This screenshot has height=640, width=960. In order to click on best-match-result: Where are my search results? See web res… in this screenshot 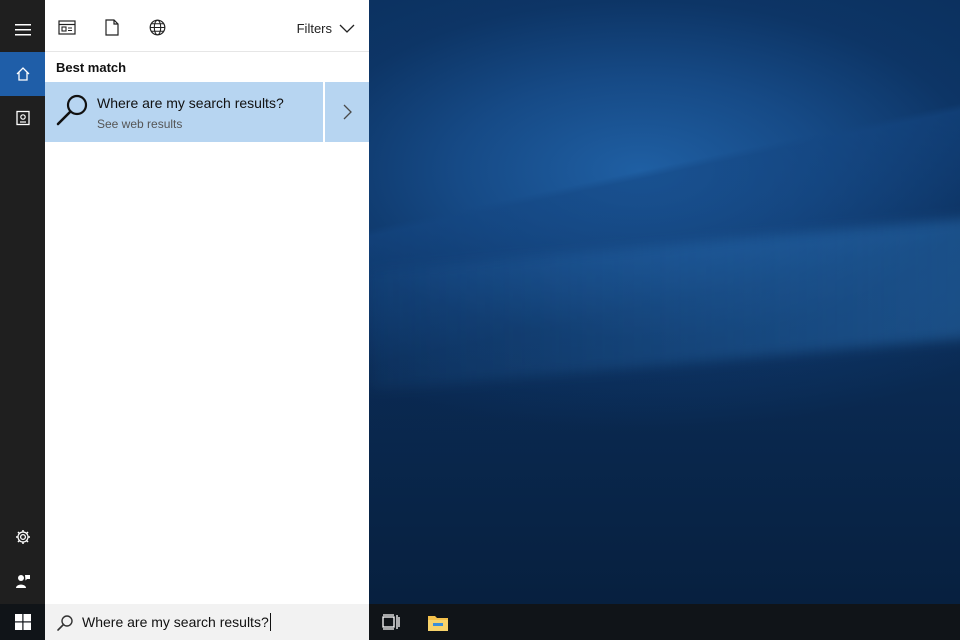, I will do `click(207, 112)`.